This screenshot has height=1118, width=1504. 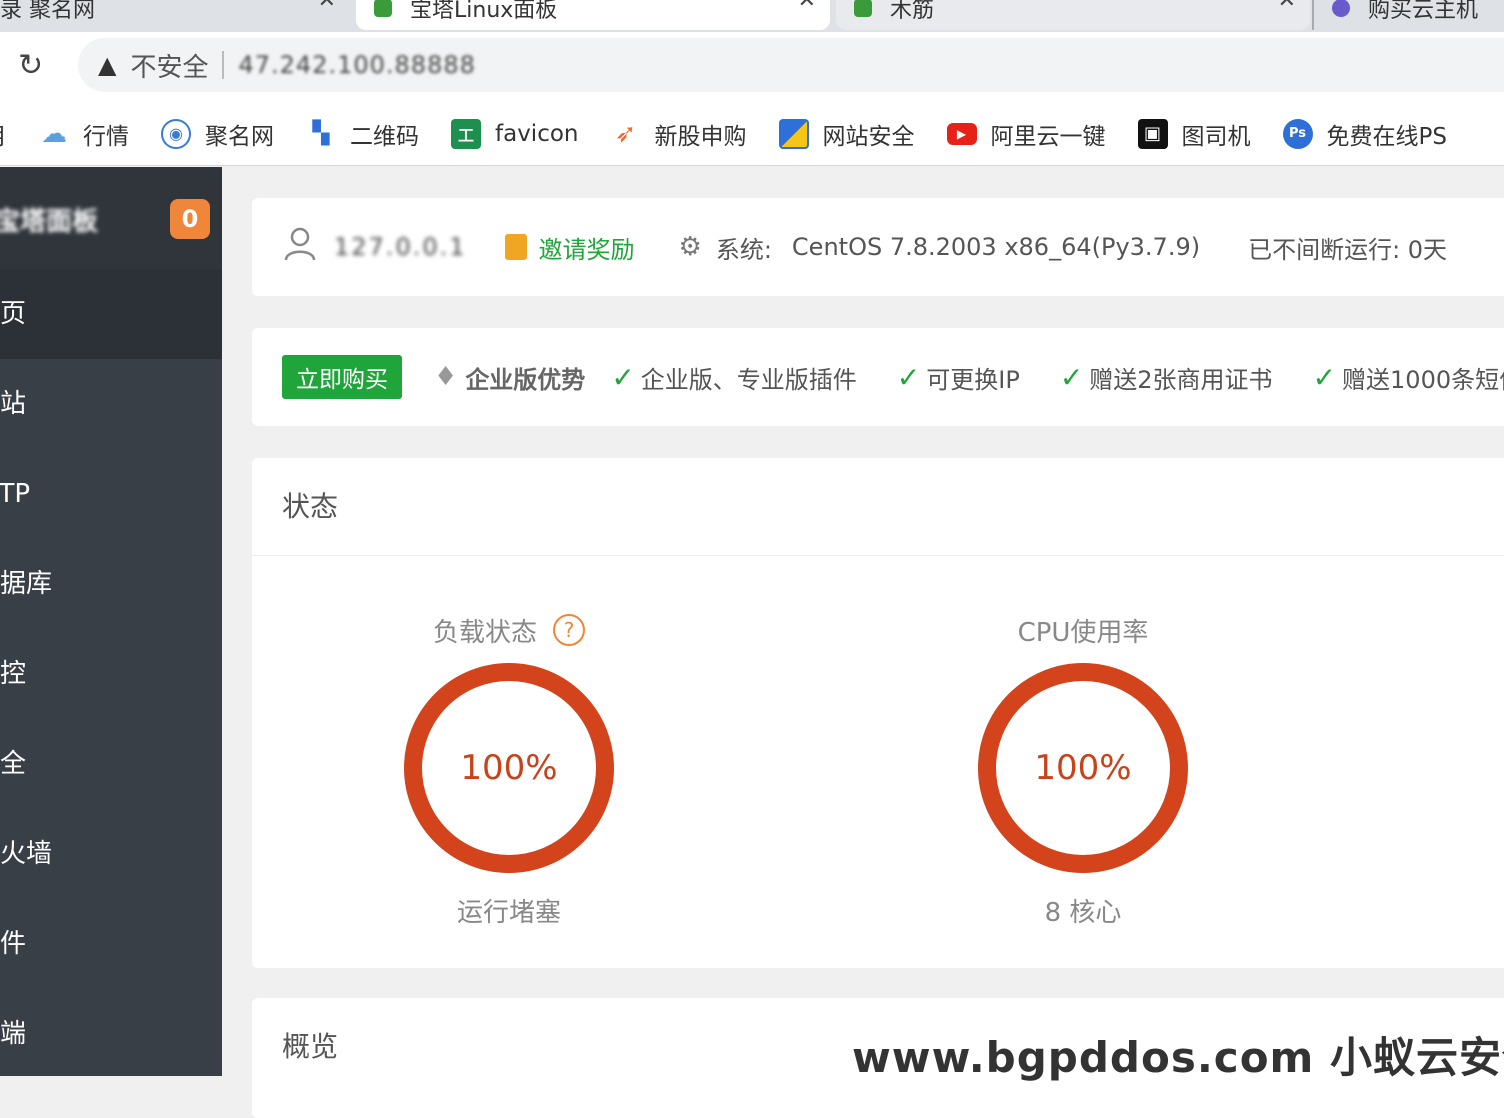 I want to click on load-gauge: 负载状态 ? 100% 运行堵塞, so click(x=509, y=769).